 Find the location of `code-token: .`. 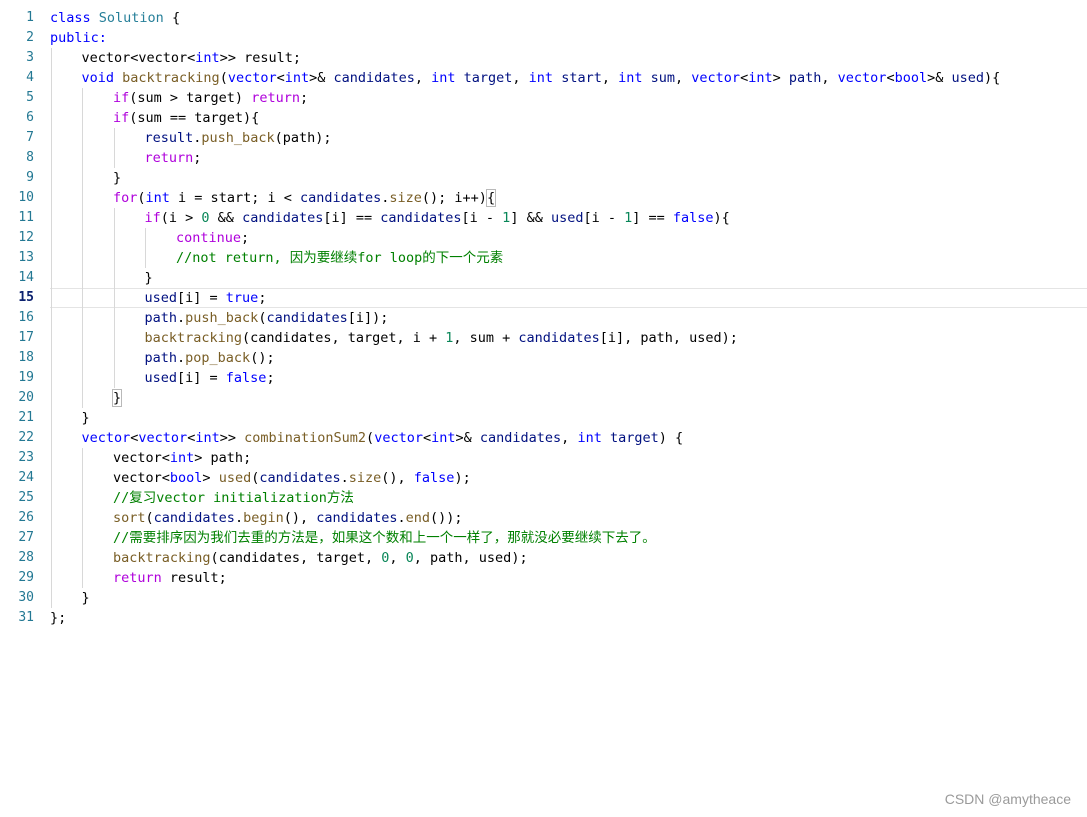

code-token: . is located at coordinates (181, 318).